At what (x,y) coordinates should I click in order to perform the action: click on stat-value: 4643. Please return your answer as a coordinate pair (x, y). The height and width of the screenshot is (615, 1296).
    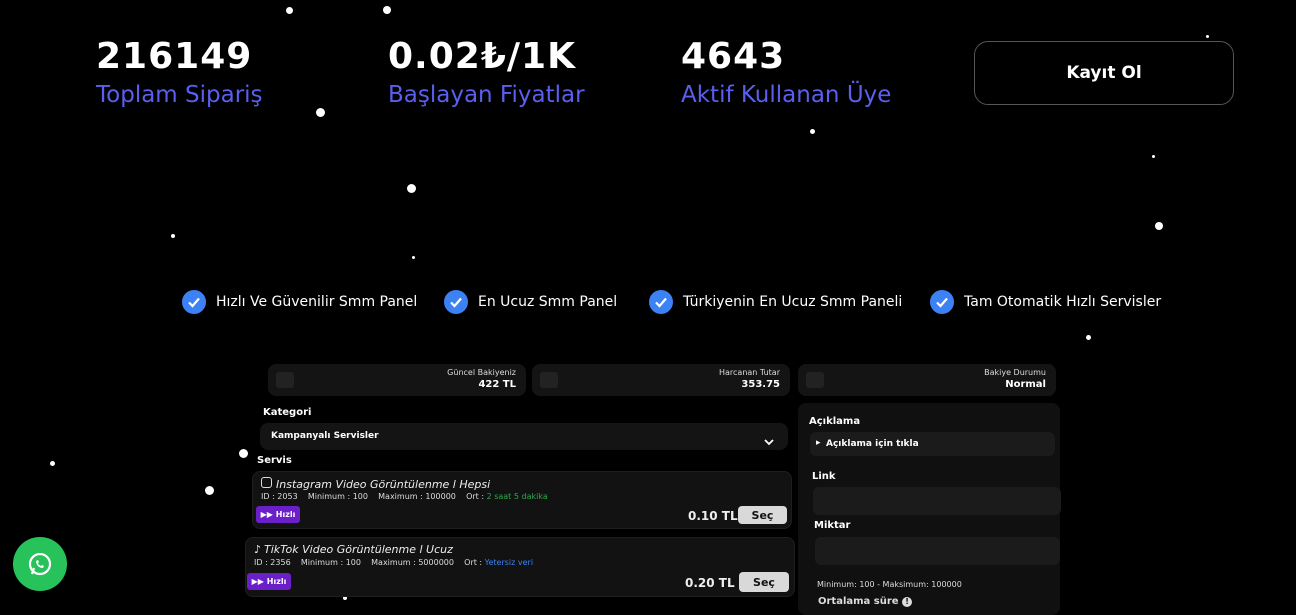
    Looking at the image, I should click on (733, 56).